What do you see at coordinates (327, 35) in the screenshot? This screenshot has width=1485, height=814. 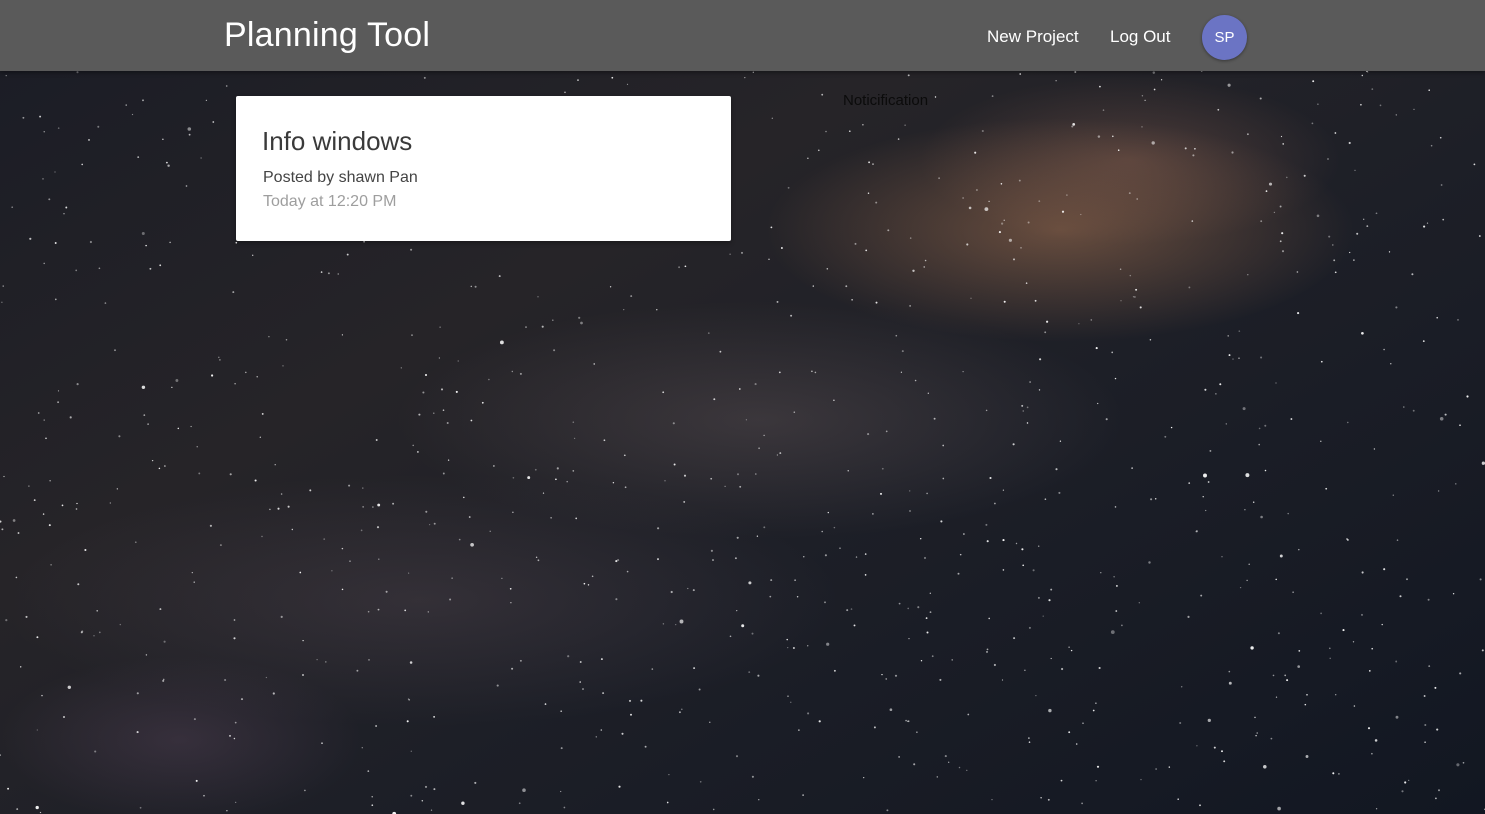 I see `brand-logo: Planning Tool` at bounding box center [327, 35].